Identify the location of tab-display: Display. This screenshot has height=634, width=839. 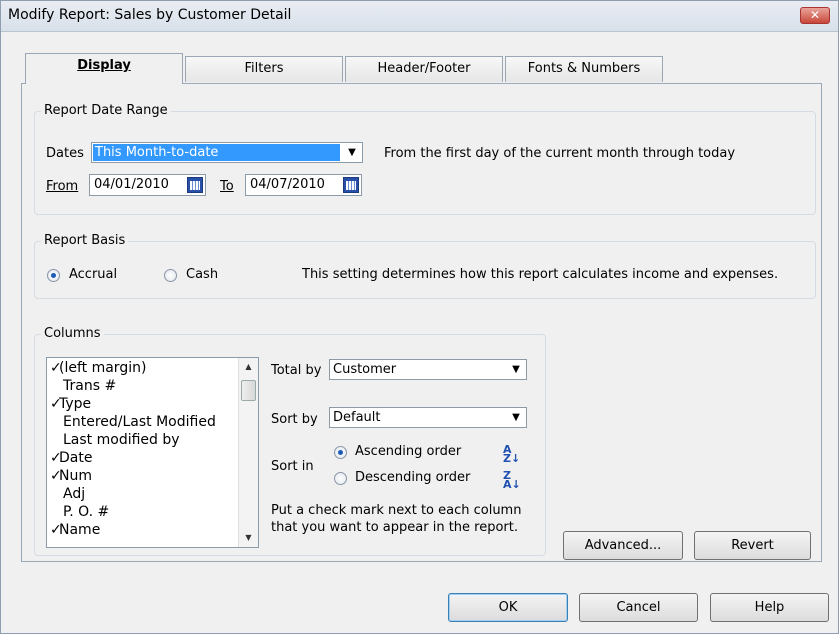
(104, 68).